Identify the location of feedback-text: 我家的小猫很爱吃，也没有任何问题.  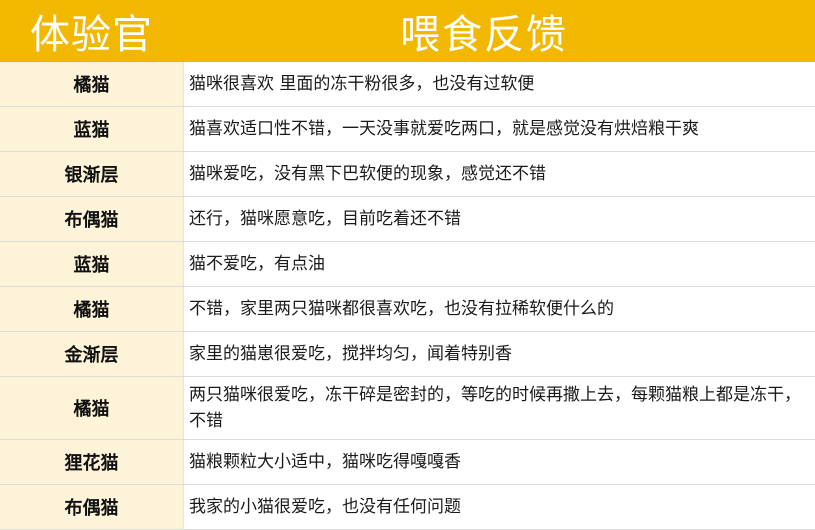
(499, 507).